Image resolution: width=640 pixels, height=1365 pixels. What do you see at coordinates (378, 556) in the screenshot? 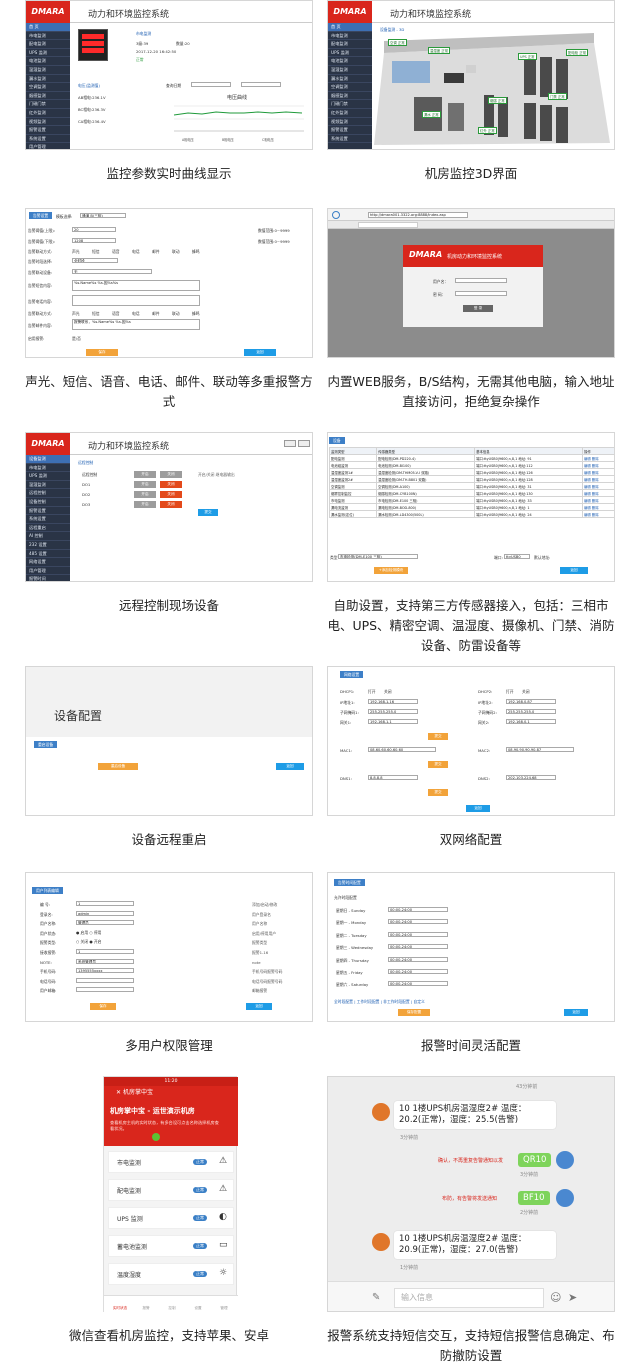
I see `type-select: 市电检测(DM-E100 三相)` at bounding box center [378, 556].